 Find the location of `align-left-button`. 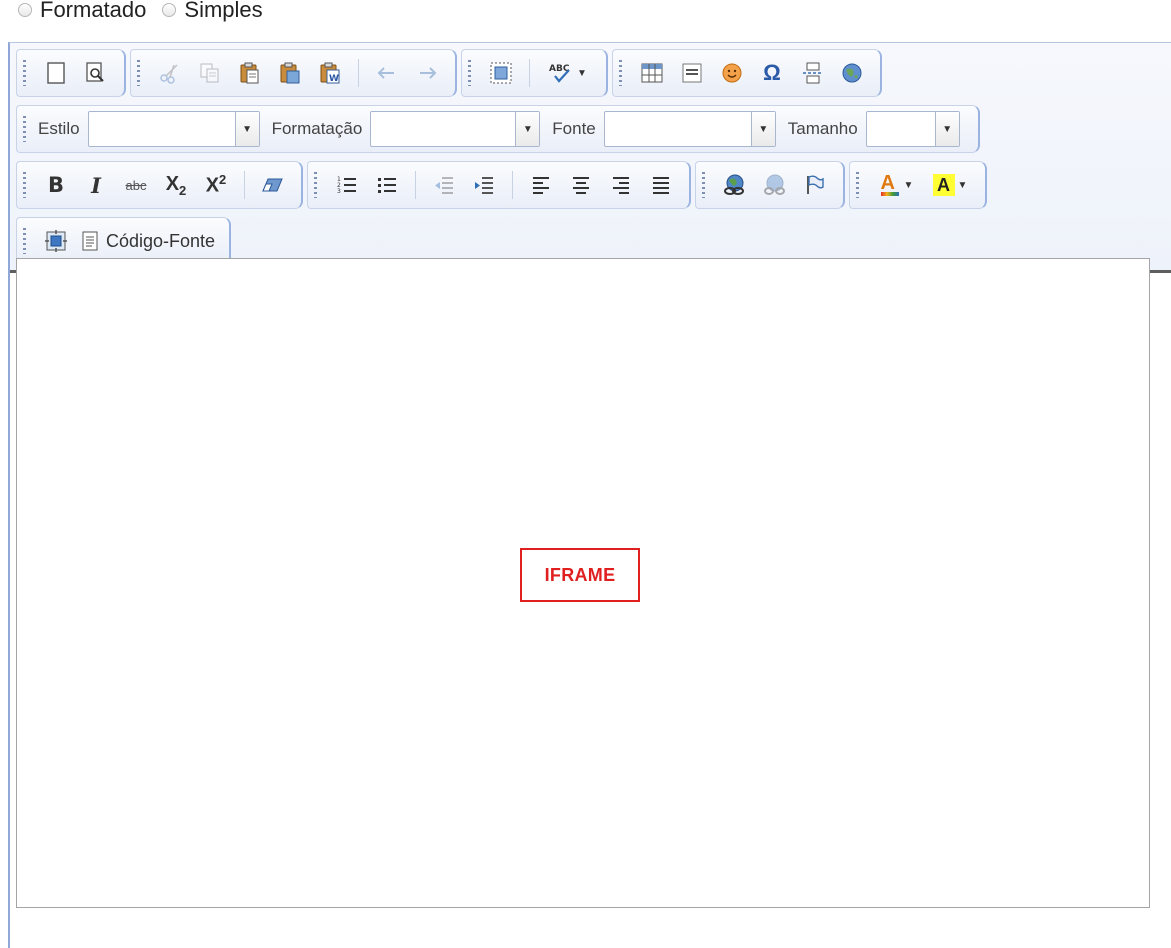

align-left-button is located at coordinates (541, 185).